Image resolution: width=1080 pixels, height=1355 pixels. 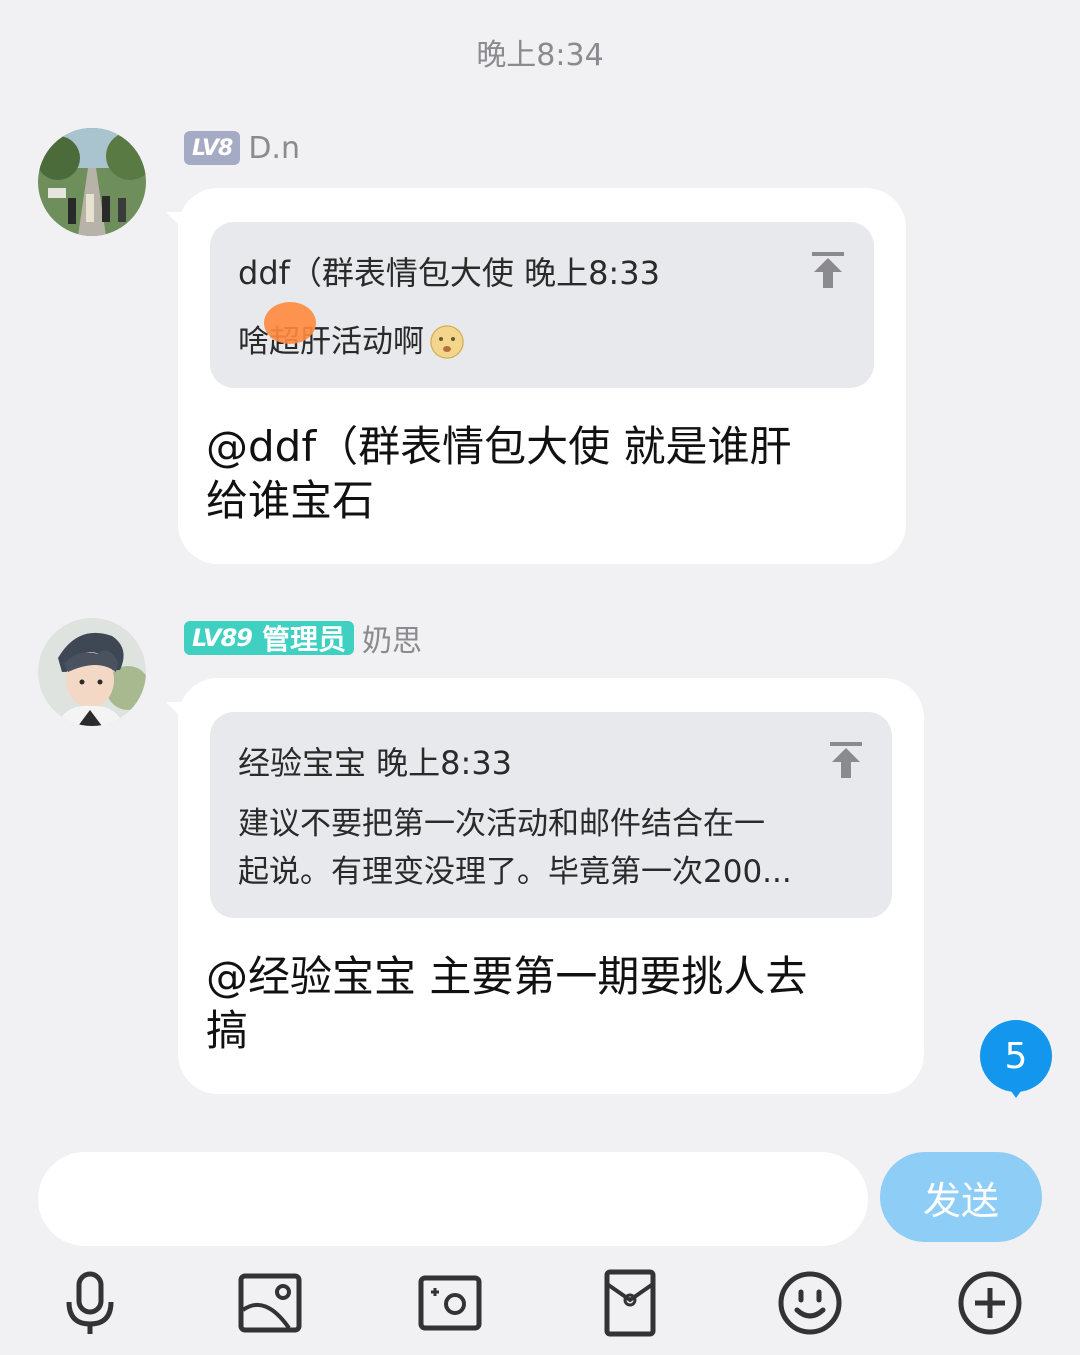 I want to click on red-packet-icon, so click(x=630, y=1303).